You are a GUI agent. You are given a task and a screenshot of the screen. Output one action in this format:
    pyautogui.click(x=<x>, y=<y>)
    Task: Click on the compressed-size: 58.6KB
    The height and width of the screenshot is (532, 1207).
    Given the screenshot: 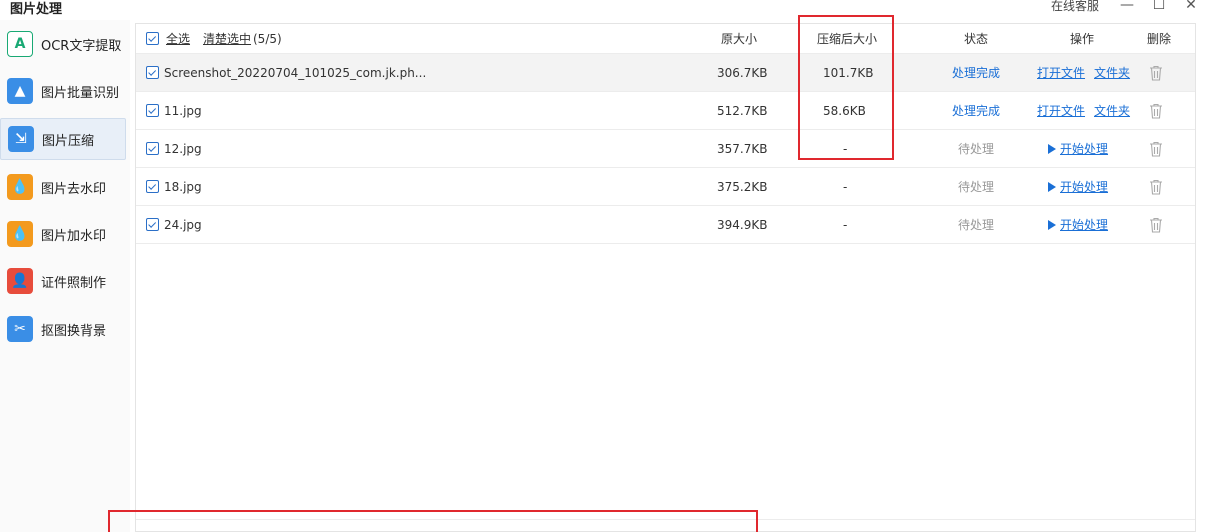 What is the action you would take?
    pyautogui.click(x=844, y=110)
    